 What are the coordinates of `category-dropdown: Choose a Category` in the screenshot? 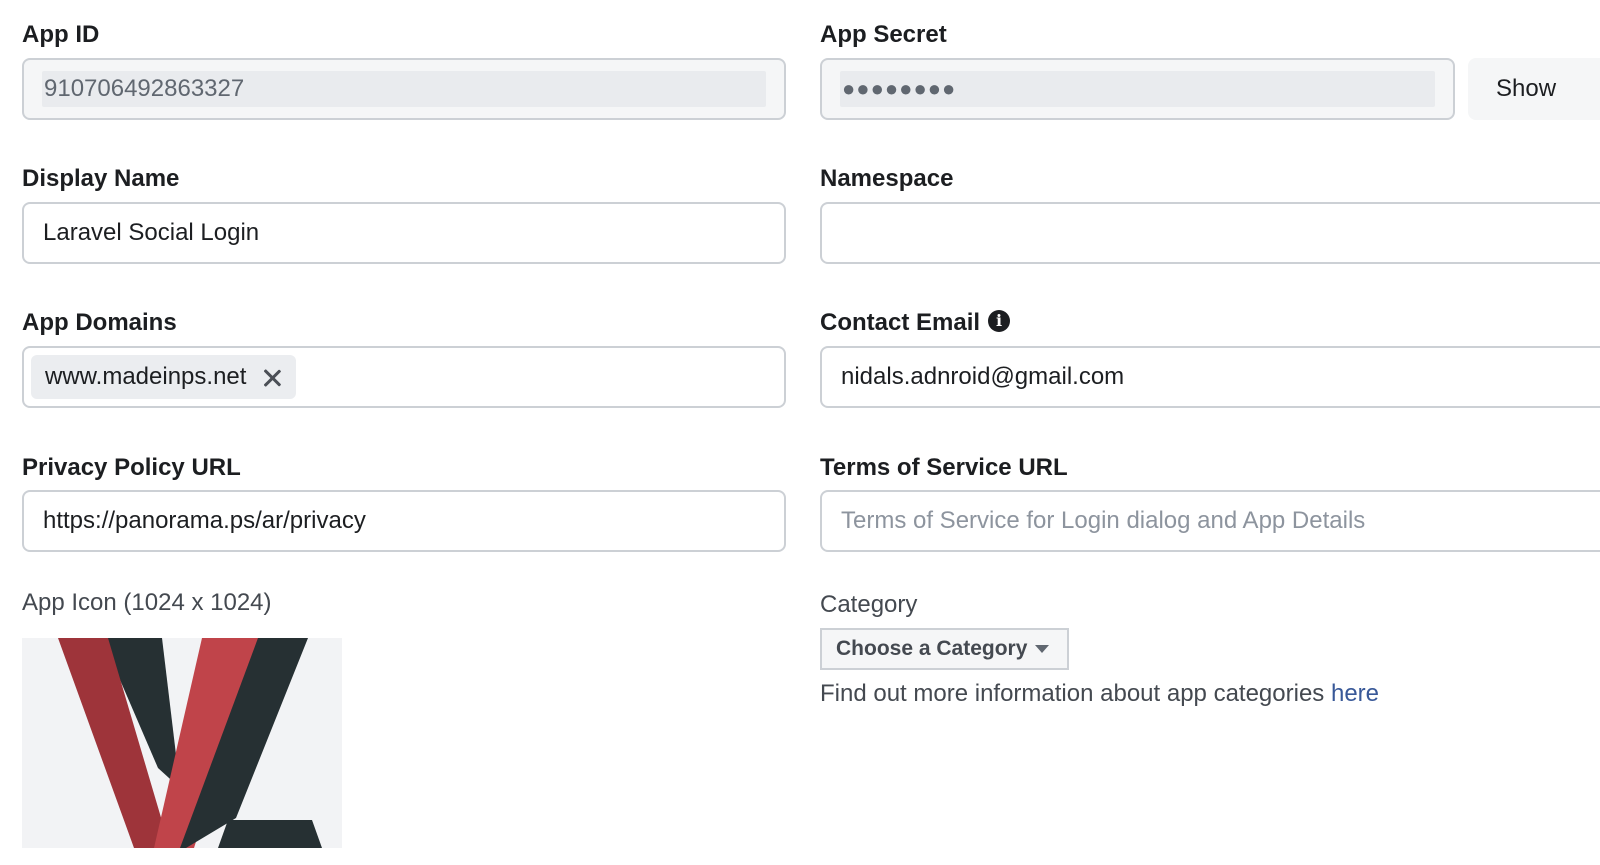 It's located at (944, 649).